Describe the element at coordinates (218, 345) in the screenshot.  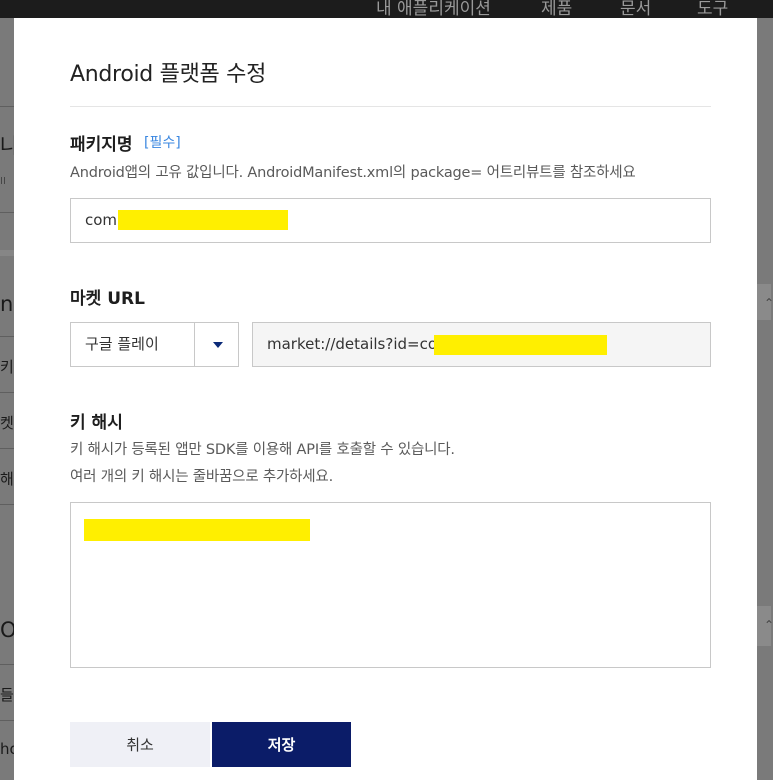
I see `caret-down-icon` at that location.